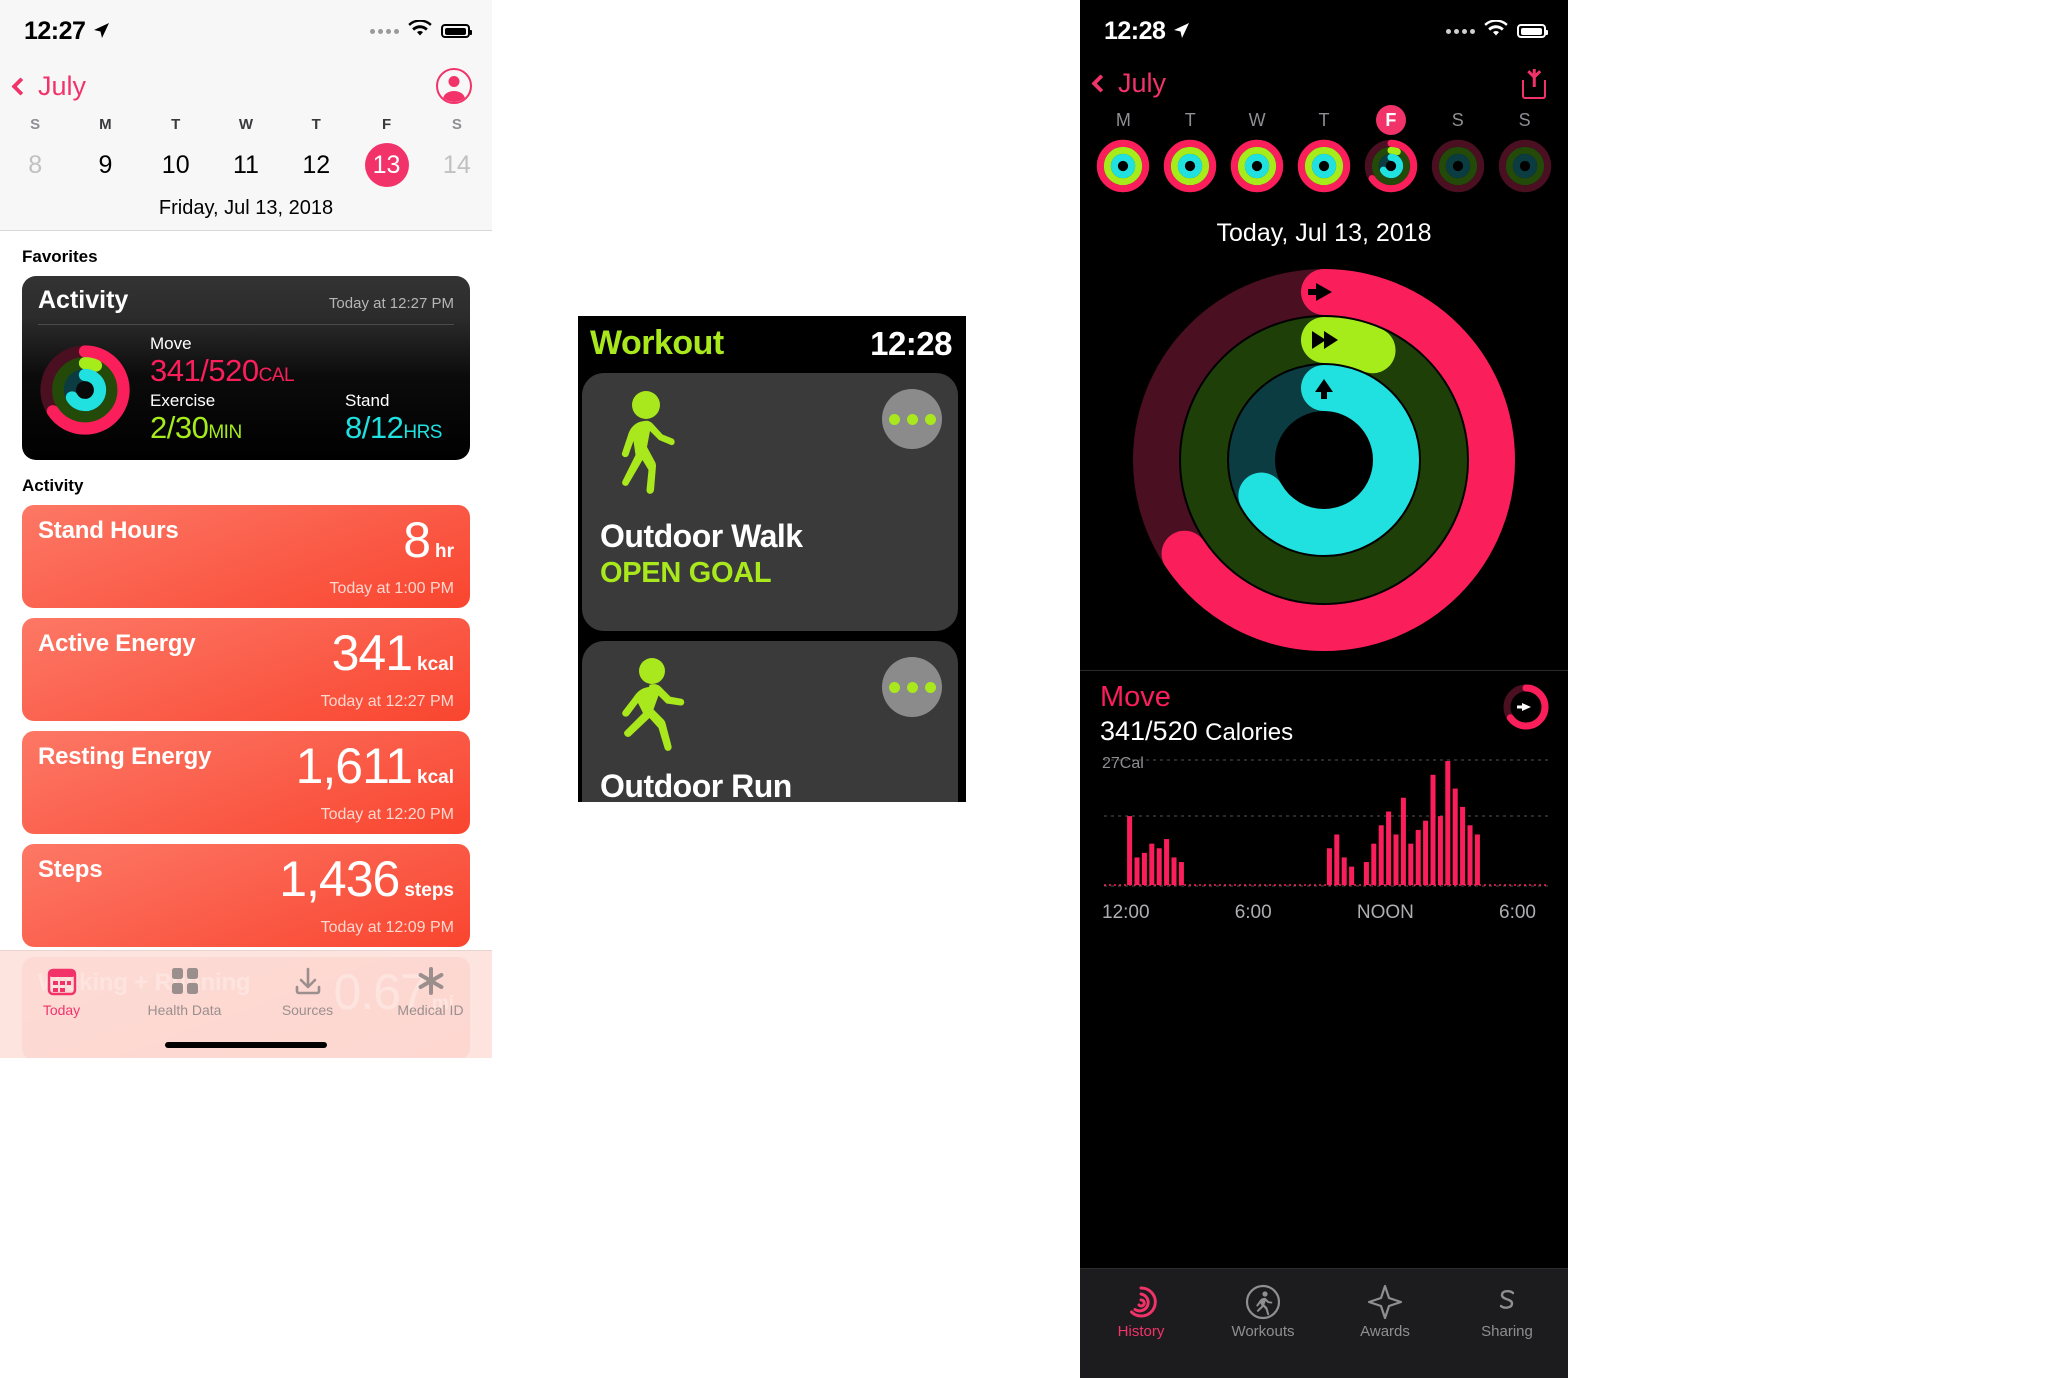  I want to click on activity-tab-bar: History Workouts Awards Sharing, so click(1324, 1323).